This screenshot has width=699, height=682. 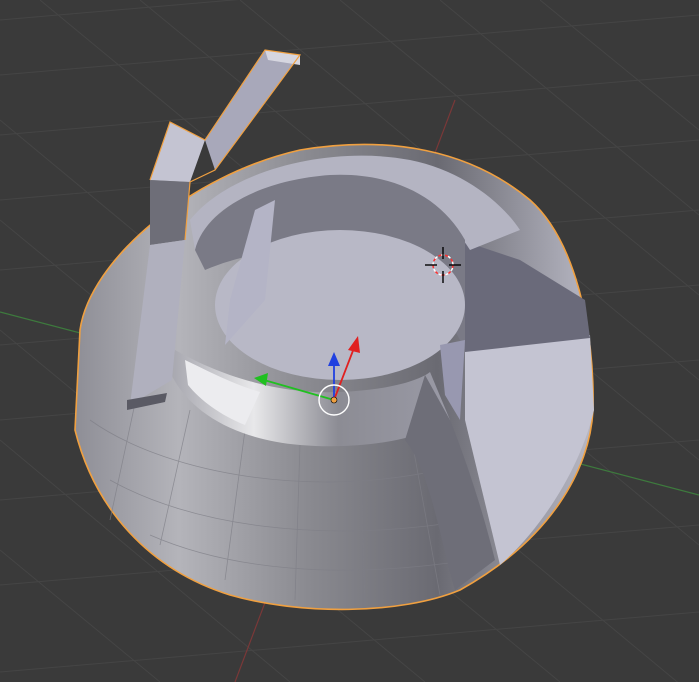 I want to click on handle-top-face, so click(x=177, y=152).